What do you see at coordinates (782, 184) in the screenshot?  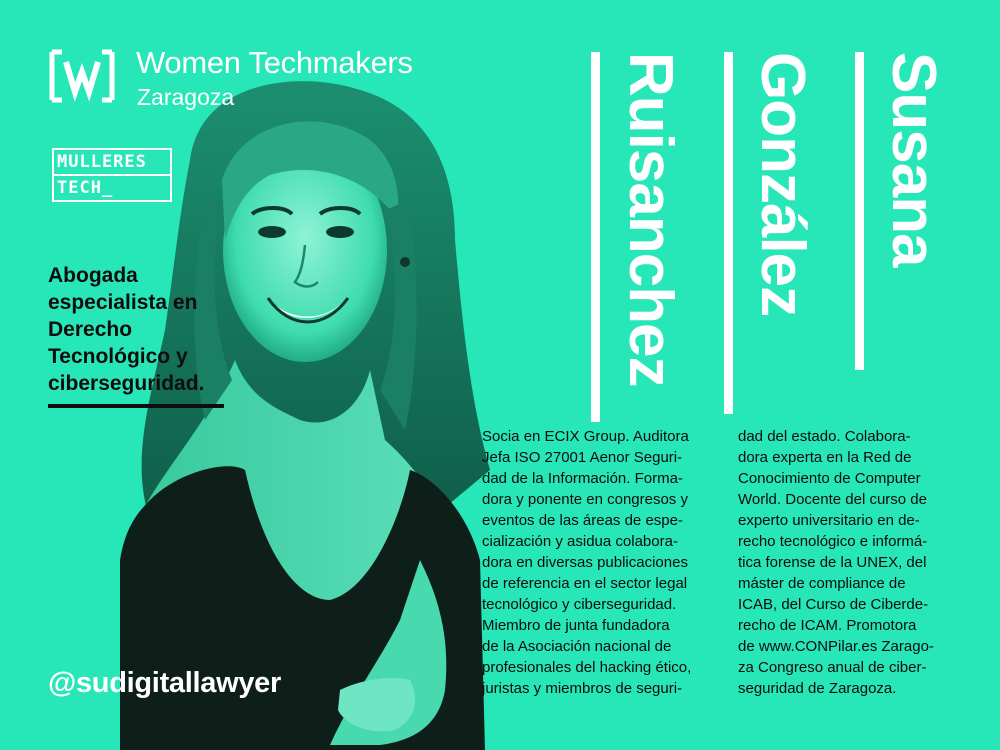 I see `speaker-middle-name: González` at bounding box center [782, 184].